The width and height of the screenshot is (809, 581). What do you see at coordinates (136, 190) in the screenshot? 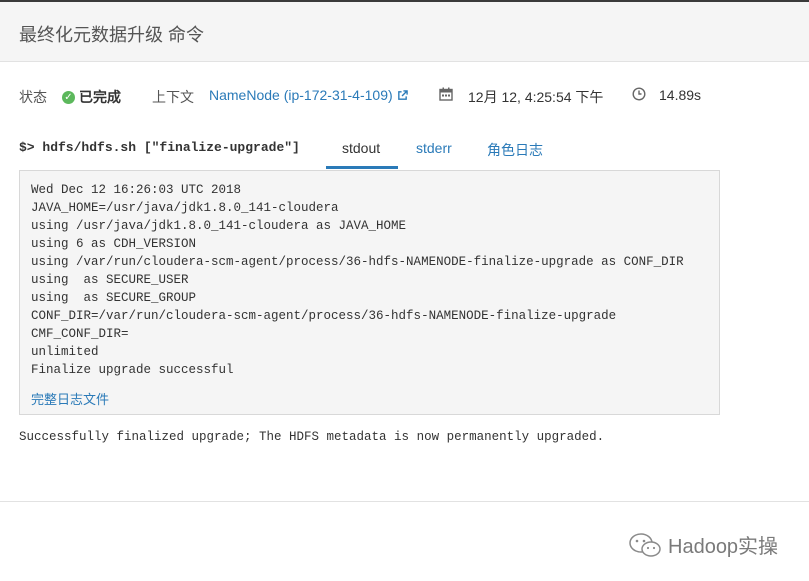
I see `stdout-line: Wed Dec 12 16:26:03 UTC 2018` at bounding box center [136, 190].